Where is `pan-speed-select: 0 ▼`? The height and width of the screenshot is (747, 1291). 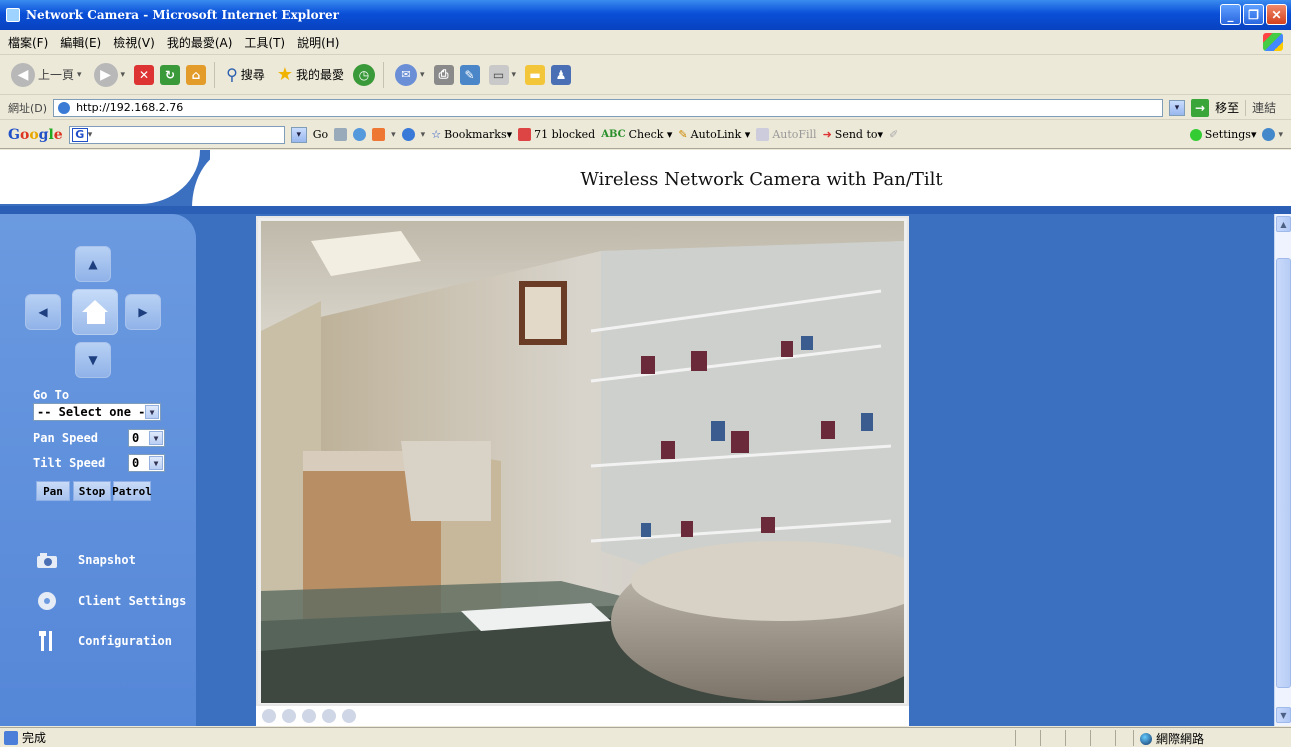
pan-speed-select: 0 ▼ is located at coordinates (146, 438).